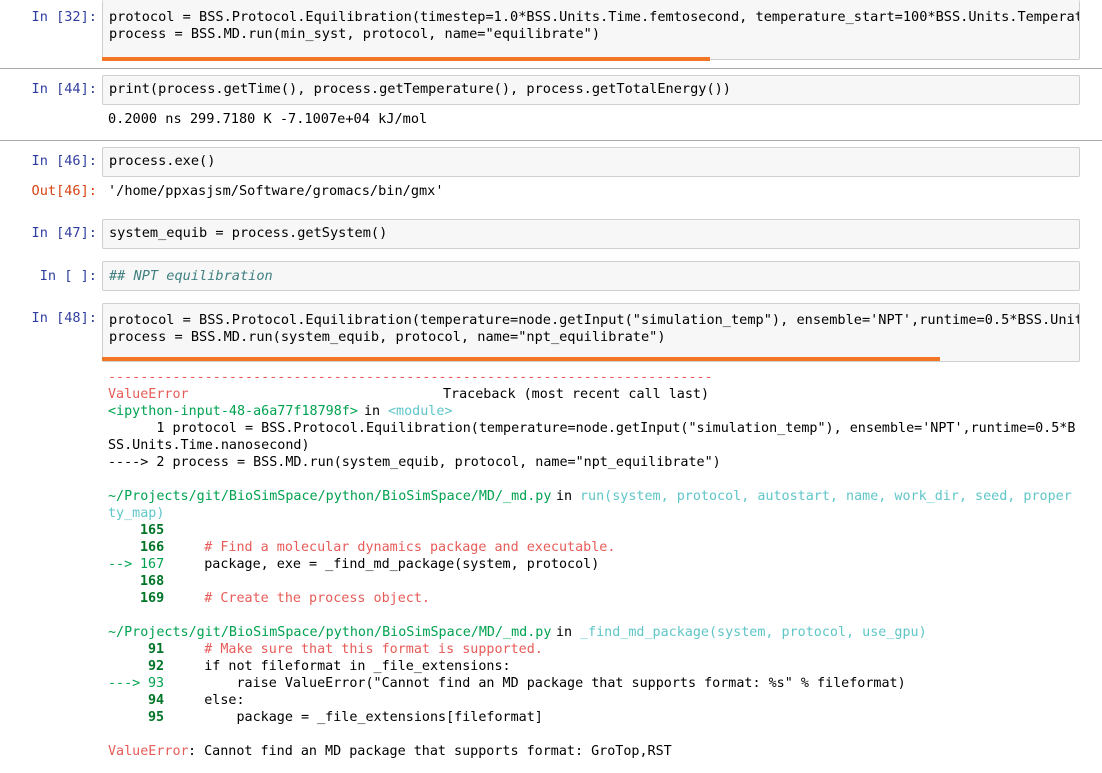  I want to click on line-code: # Create the process object., so click(301, 598).